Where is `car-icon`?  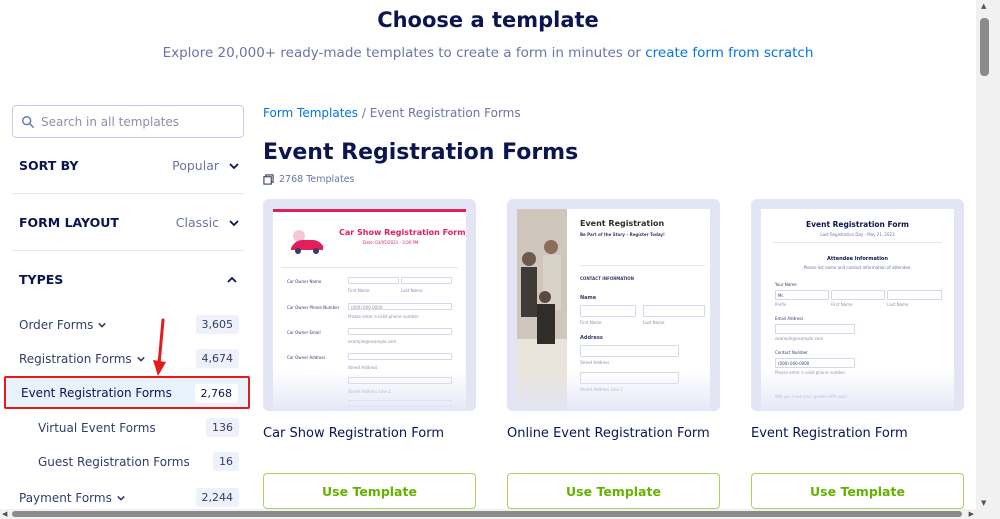
car-icon is located at coordinates (307, 242).